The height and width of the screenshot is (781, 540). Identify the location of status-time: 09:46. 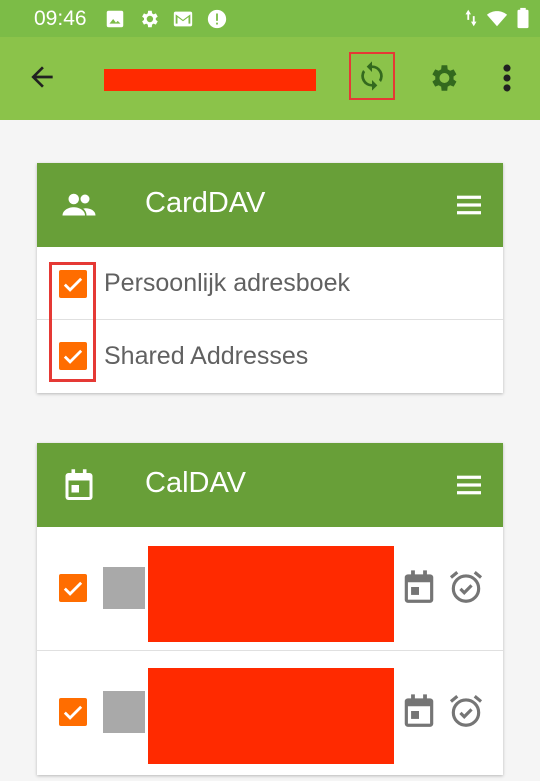
(60, 18).